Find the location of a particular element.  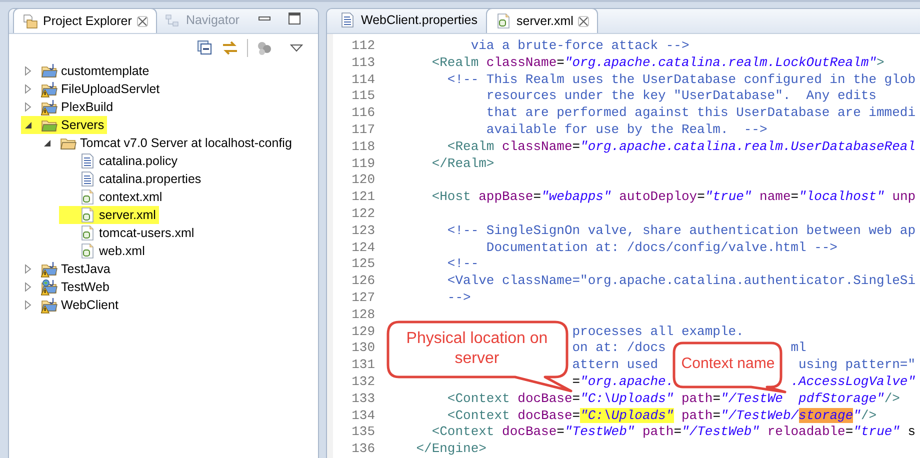

line-number: 123 is located at coordinates (362, 231).